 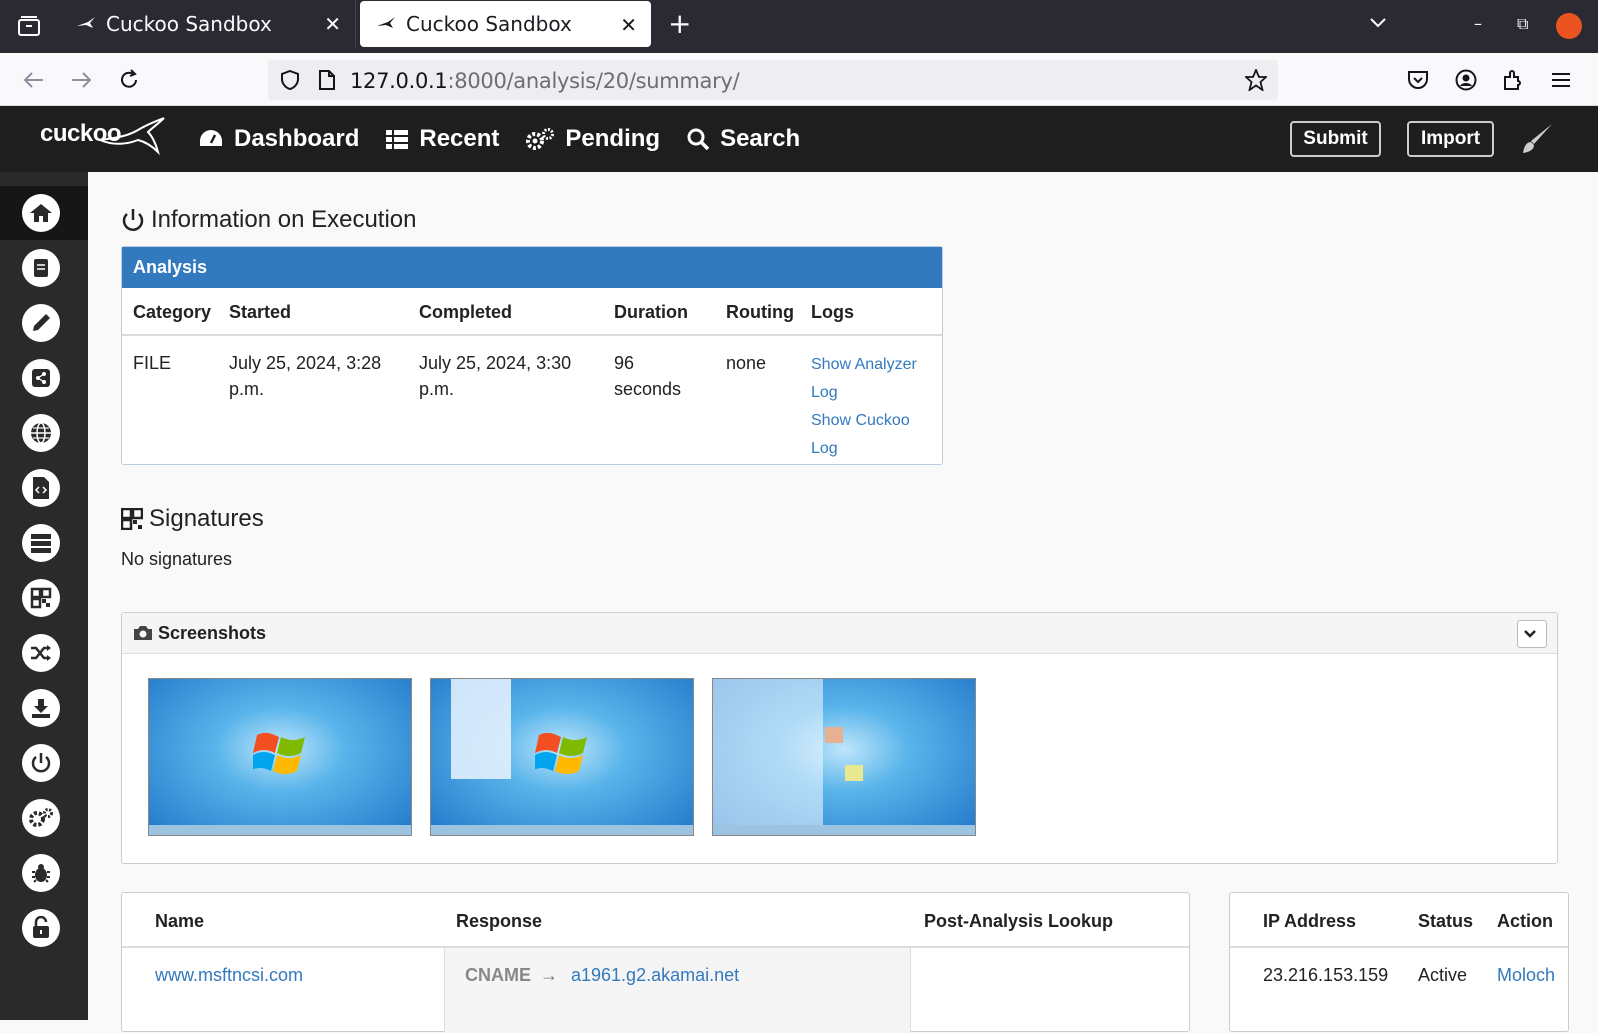 I want to click on nav-recent: Recent, so click(x=442, y=139).